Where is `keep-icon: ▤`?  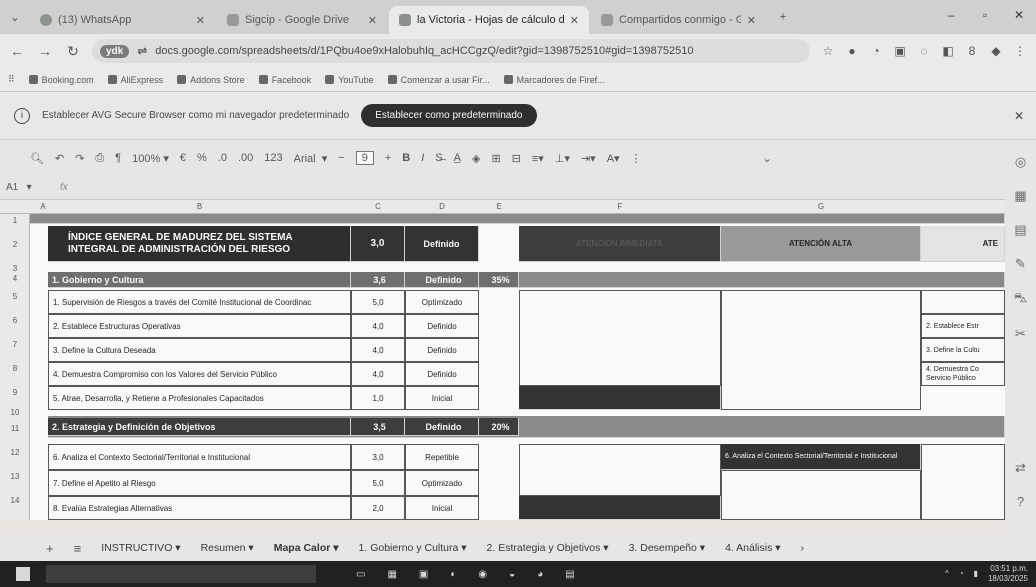
keep-icon: ▤ is located at coordinates (1020, 230).